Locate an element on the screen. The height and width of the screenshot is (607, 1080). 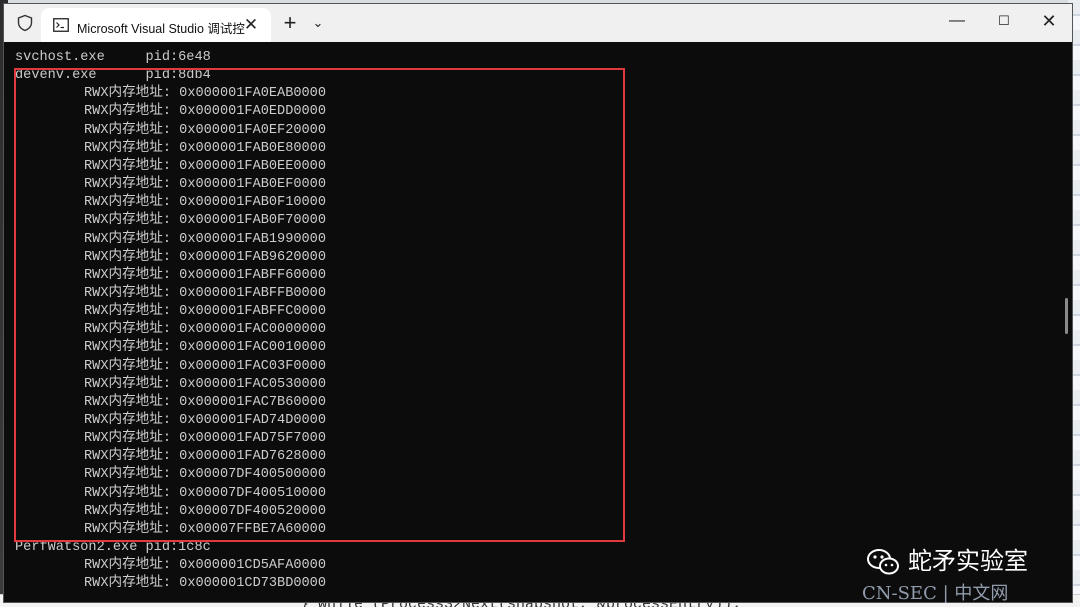
watermark-brand-text: 蛇矛实验室 is located at coordinates (968, 561).